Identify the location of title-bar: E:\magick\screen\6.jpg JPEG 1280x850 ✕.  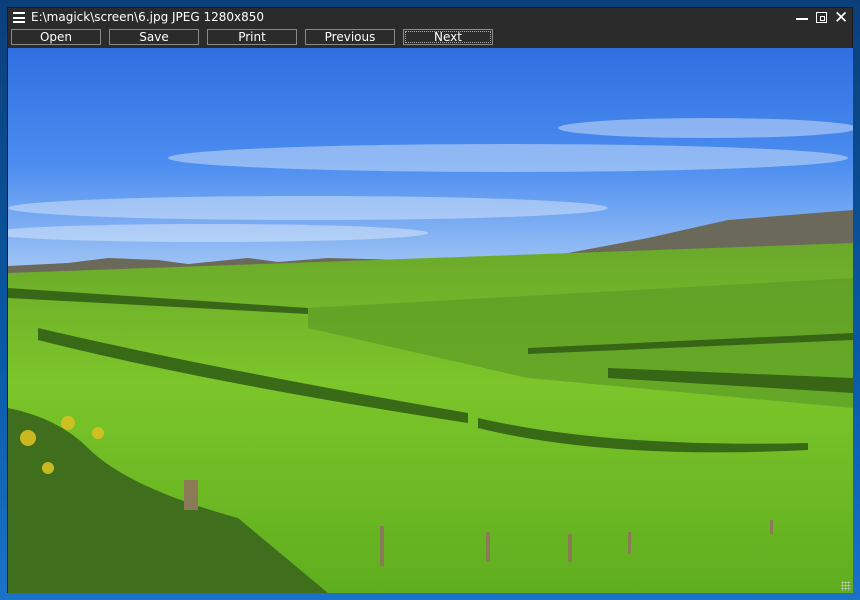
(430, 18).